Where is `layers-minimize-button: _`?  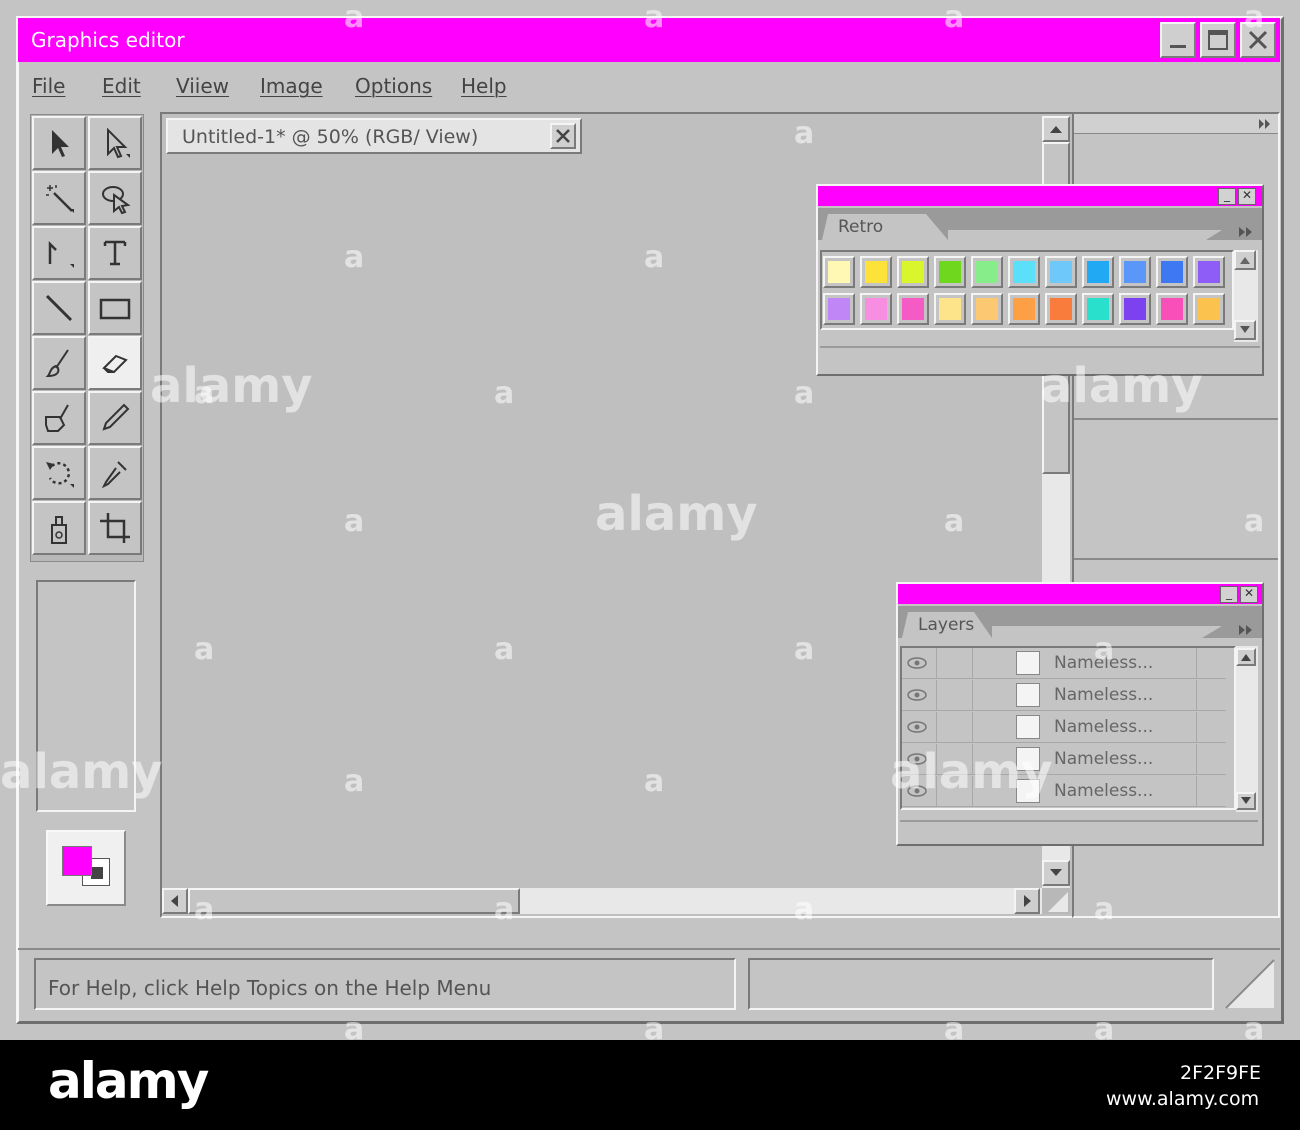 layers-minimize-button: _ is located at coordinates (1229, 594).